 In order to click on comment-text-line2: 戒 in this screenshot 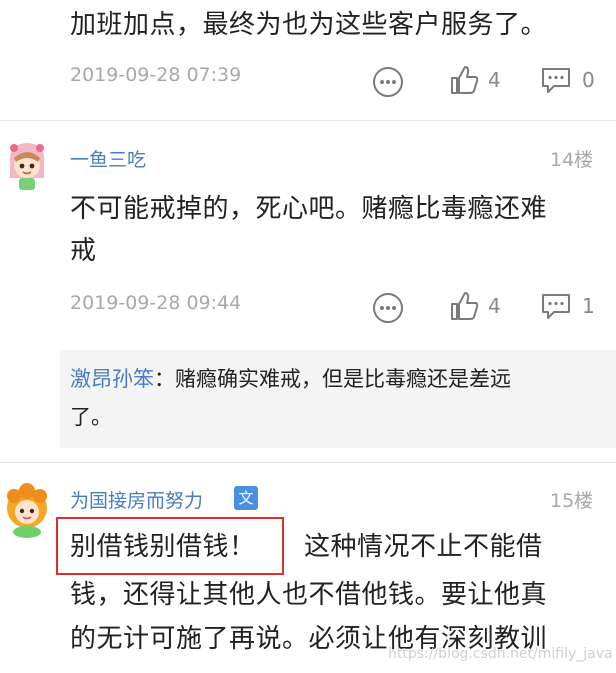, I will do `click(83, 251)`.